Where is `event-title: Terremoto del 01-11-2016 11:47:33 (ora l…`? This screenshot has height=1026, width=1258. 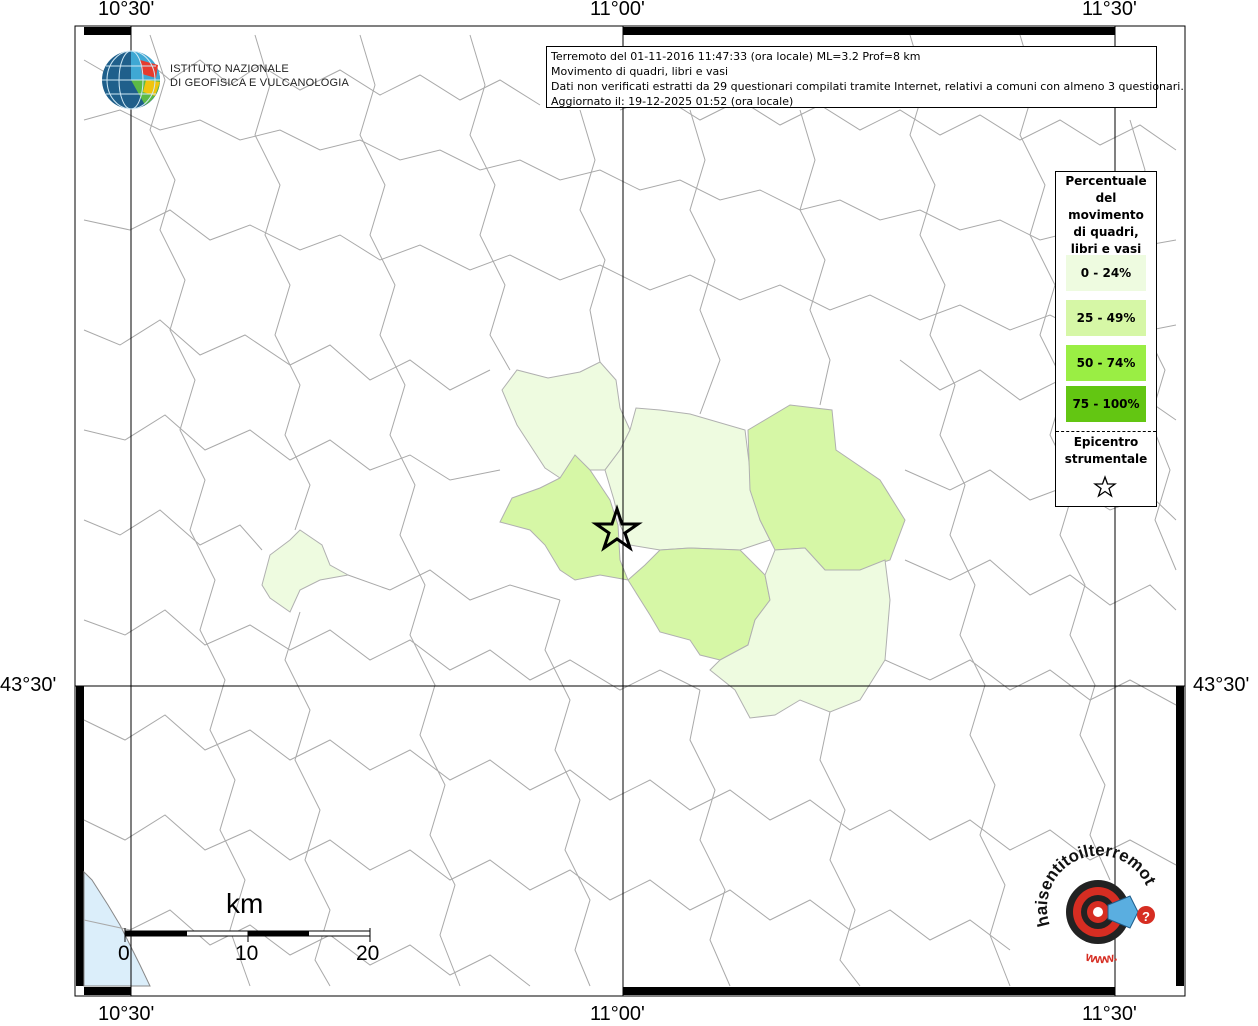
event-title: Terremoto del 01-11-2016 11:47:33 (ora l… is located at coordinates (736, 56).